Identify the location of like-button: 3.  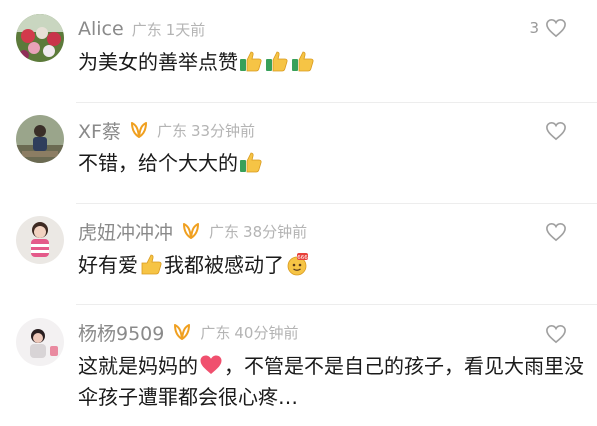
(548, 28).